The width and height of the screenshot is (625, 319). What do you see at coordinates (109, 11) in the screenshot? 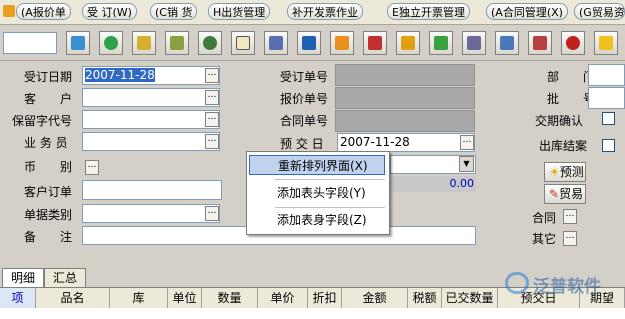
I see `menu-tab-order: 受 订(W)` at bounding box center [109, 11].